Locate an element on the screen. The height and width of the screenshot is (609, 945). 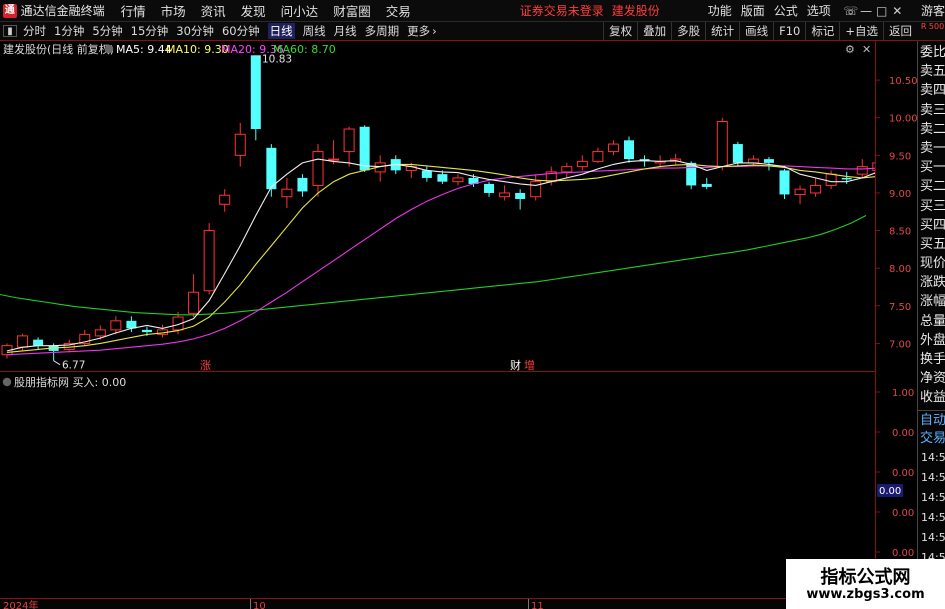
period-daily: 日线 is located at coordinates (281, 31).